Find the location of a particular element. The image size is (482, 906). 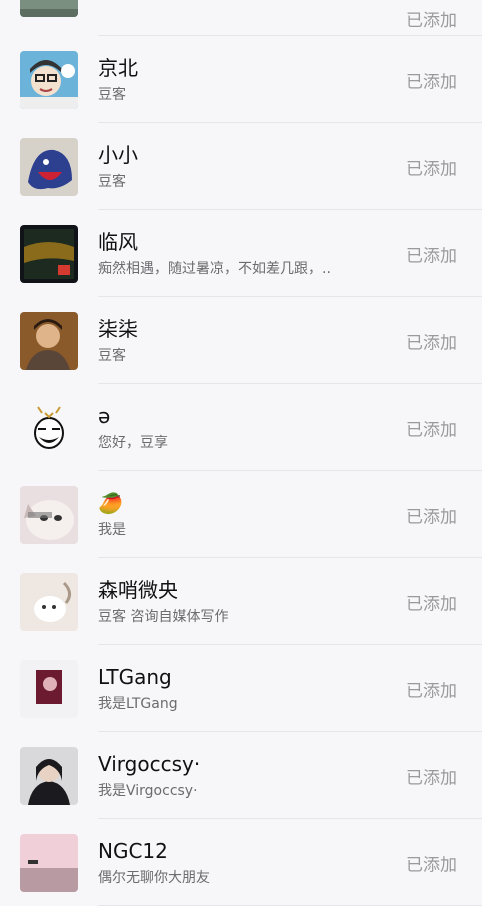

contact-name: NGC12 is located at coordinates (133, 850).